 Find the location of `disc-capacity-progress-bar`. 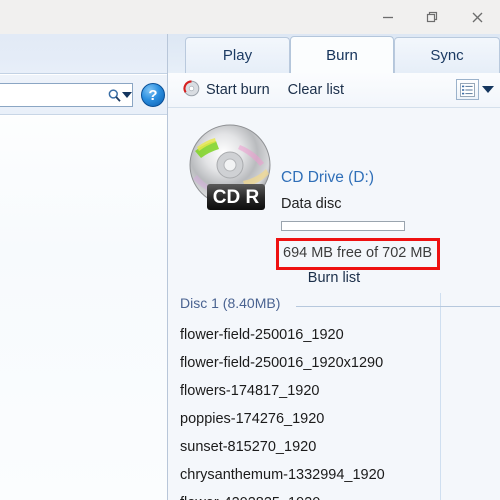

disc-capacity-progress-bar is located at coordinates (343, 226).